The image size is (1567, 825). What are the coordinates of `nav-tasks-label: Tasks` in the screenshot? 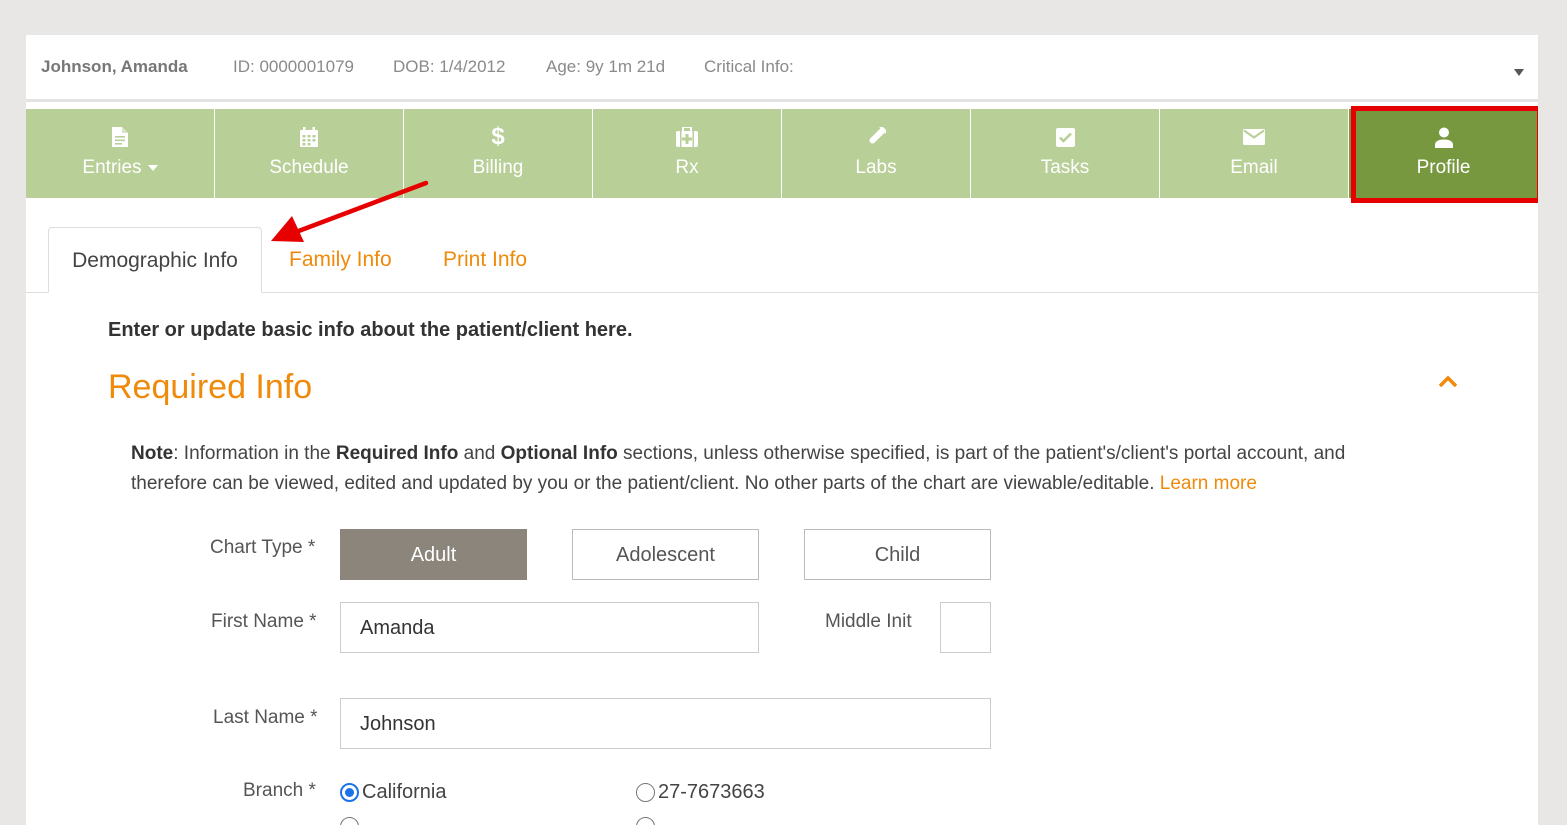 It's located at (1065, 167).